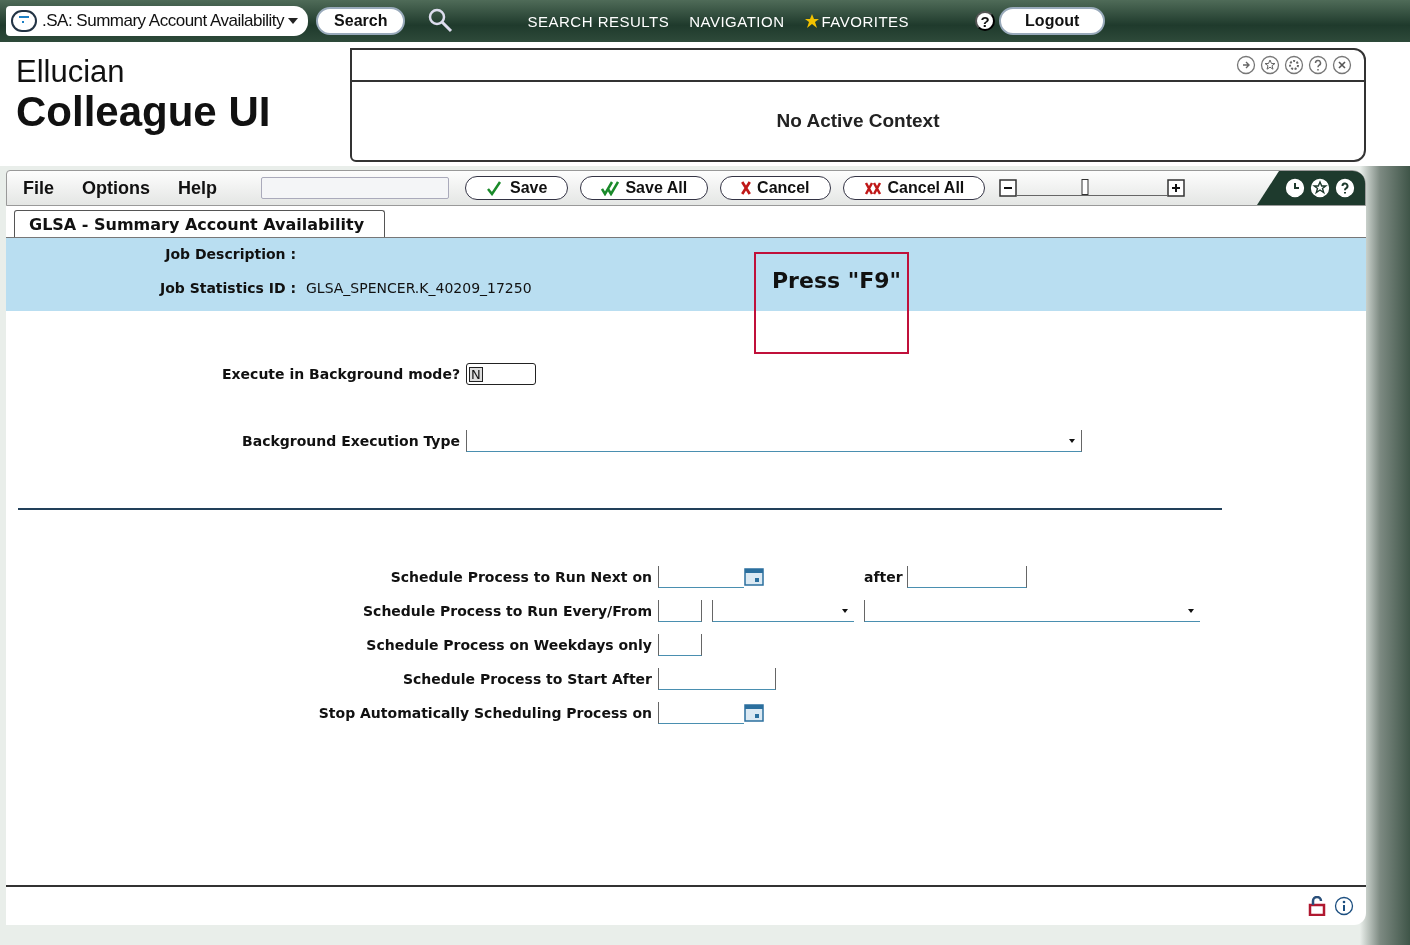  Describe the element at coordinates (485, 713) in the screenshot. I see `field-label: Stop Automatically Scheduling Process on` at that location.